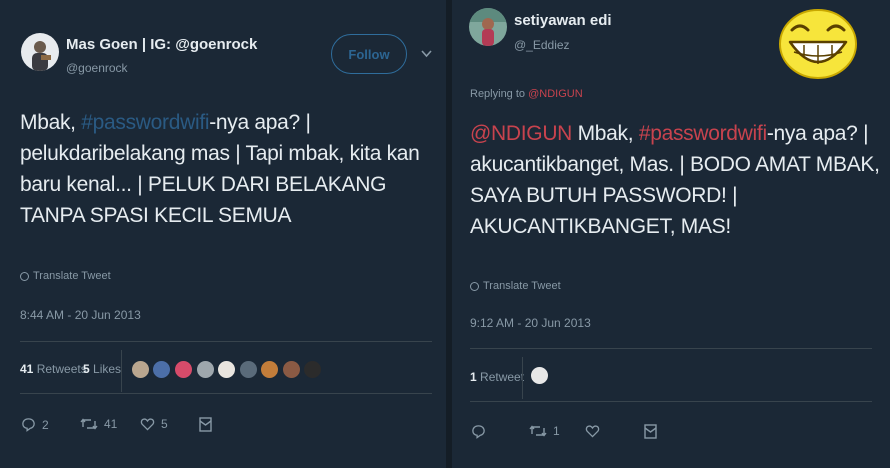 Image resolution: width=890 pixels, height=468 pixels. Describe the element at coordinates (818, 44) in the screenshot. I see `laughing-emoji-icon` at that location.